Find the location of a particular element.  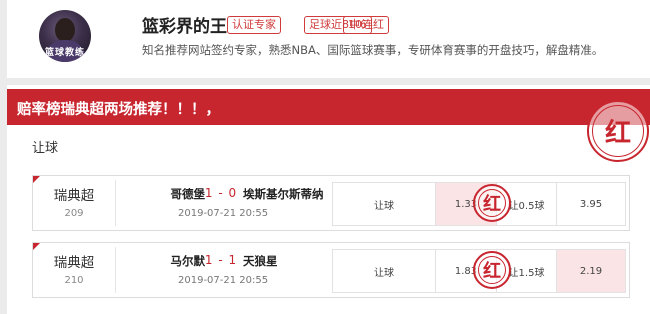

match-score: 1 - 0 is located at coordinates (221, 193).